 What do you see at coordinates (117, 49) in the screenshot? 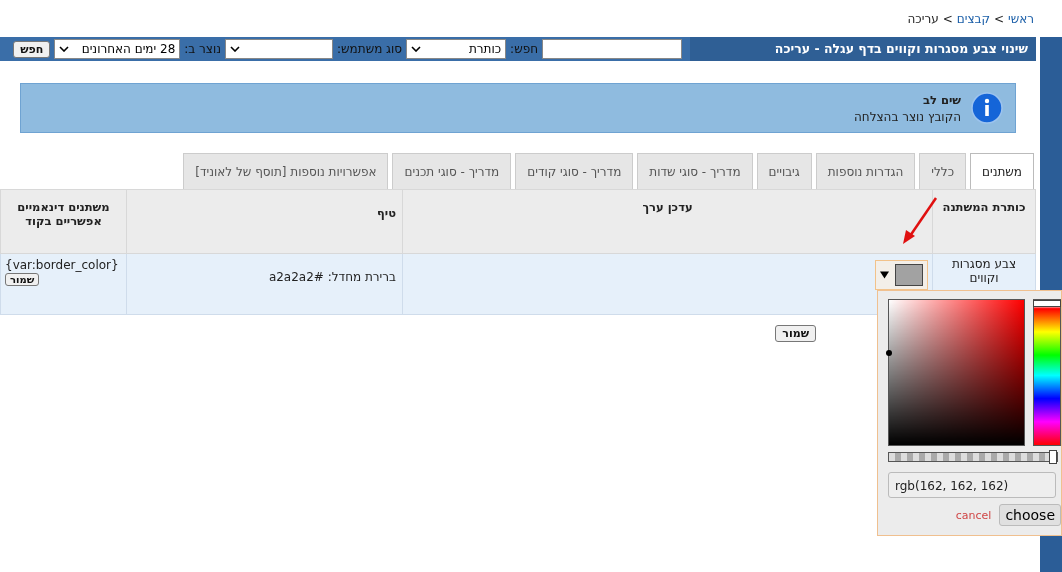
I see `created-select: 28 ימים האחרונים` at bounding box center [117, 49].